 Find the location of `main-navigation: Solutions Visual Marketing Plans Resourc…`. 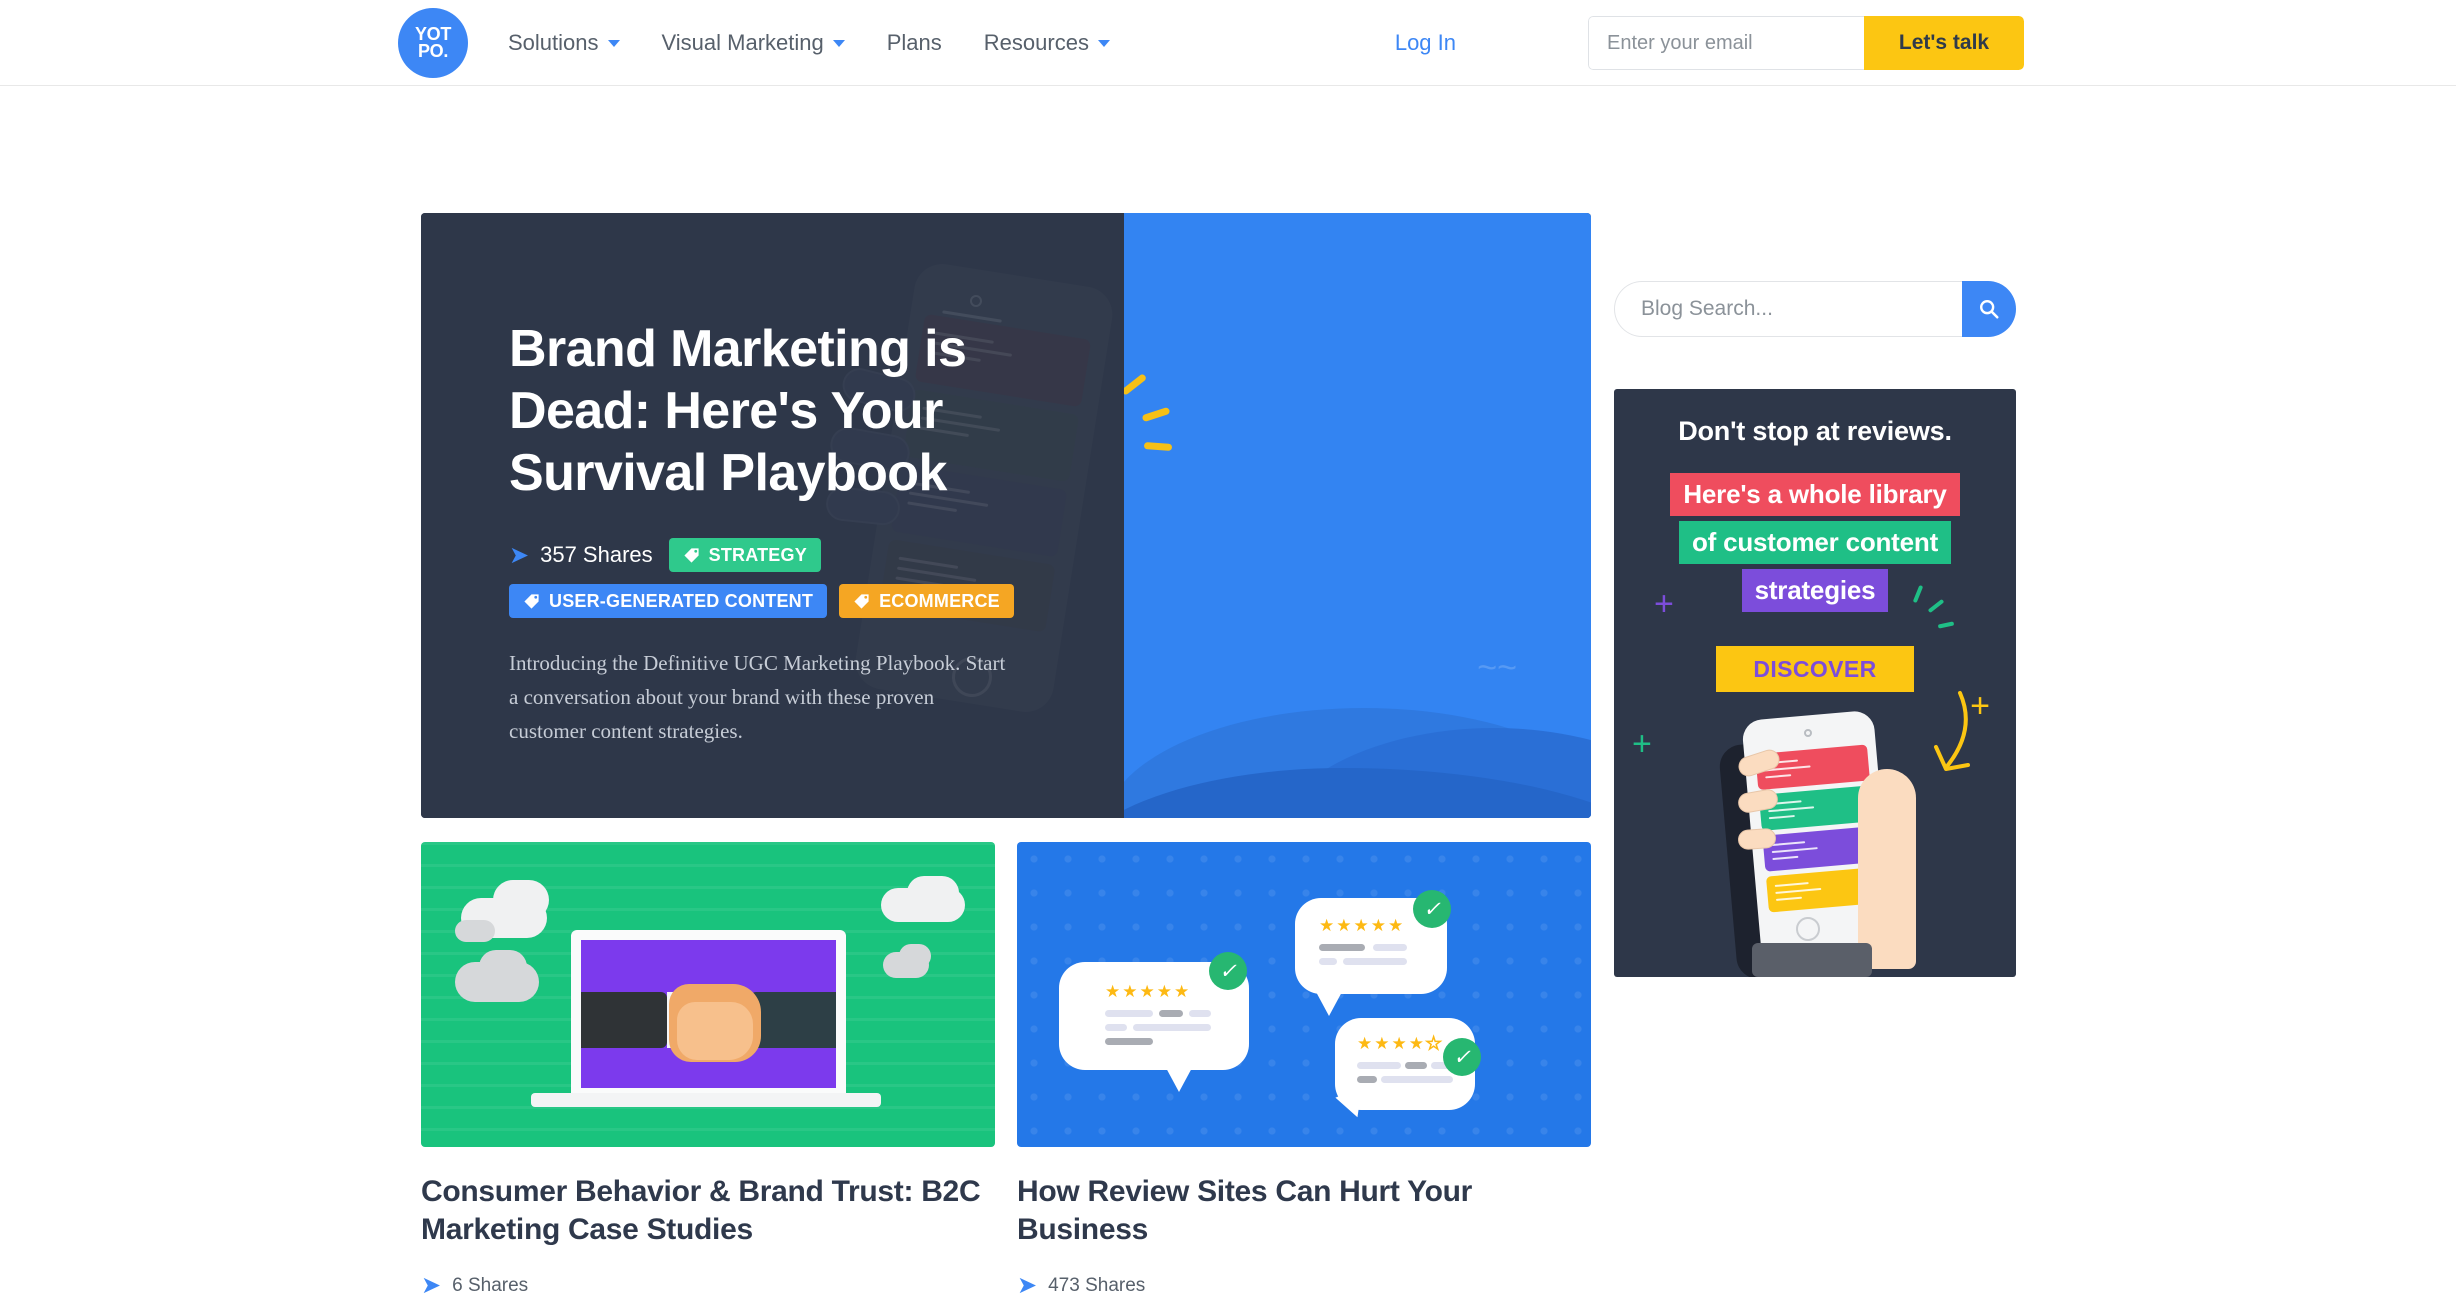

main-navigation: Solutions Visual Marketing Plans Resourc… is located at coordinates (809, 43).